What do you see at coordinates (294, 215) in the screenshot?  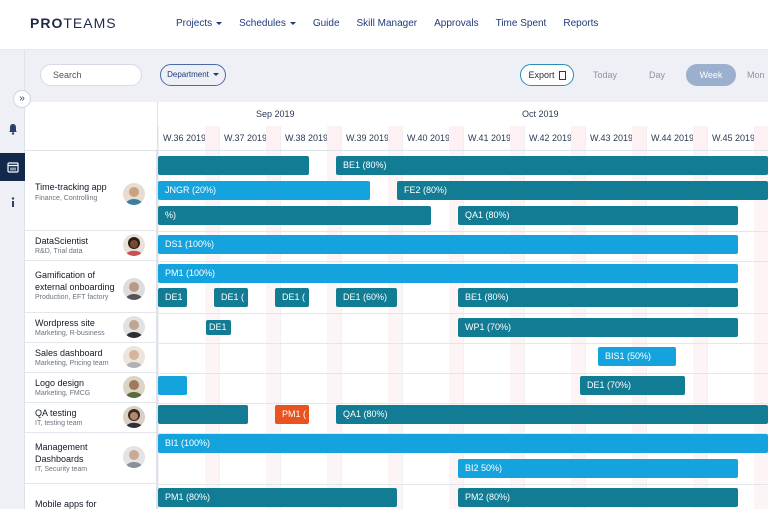 I see `booking-bar: %)` at bounding box center [294, 215].